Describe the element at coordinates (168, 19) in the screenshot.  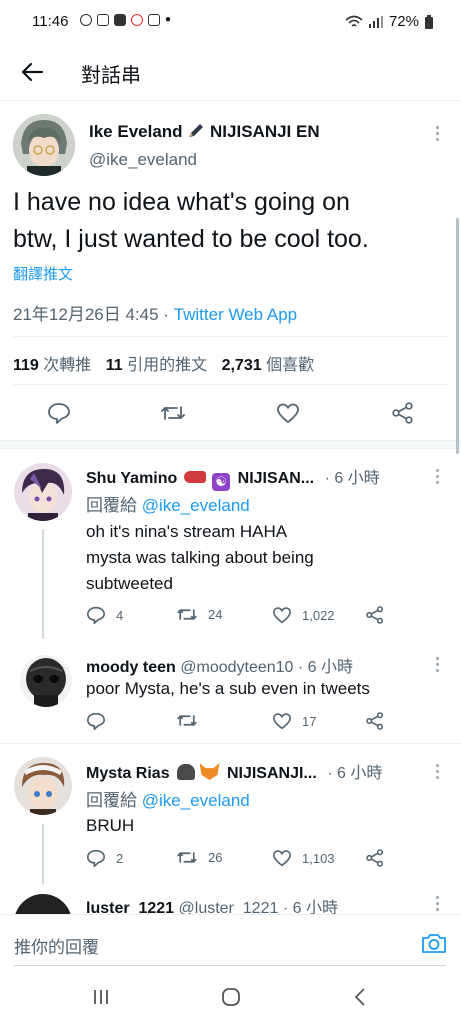
I see `more-notifications-icon: ●` at that location.